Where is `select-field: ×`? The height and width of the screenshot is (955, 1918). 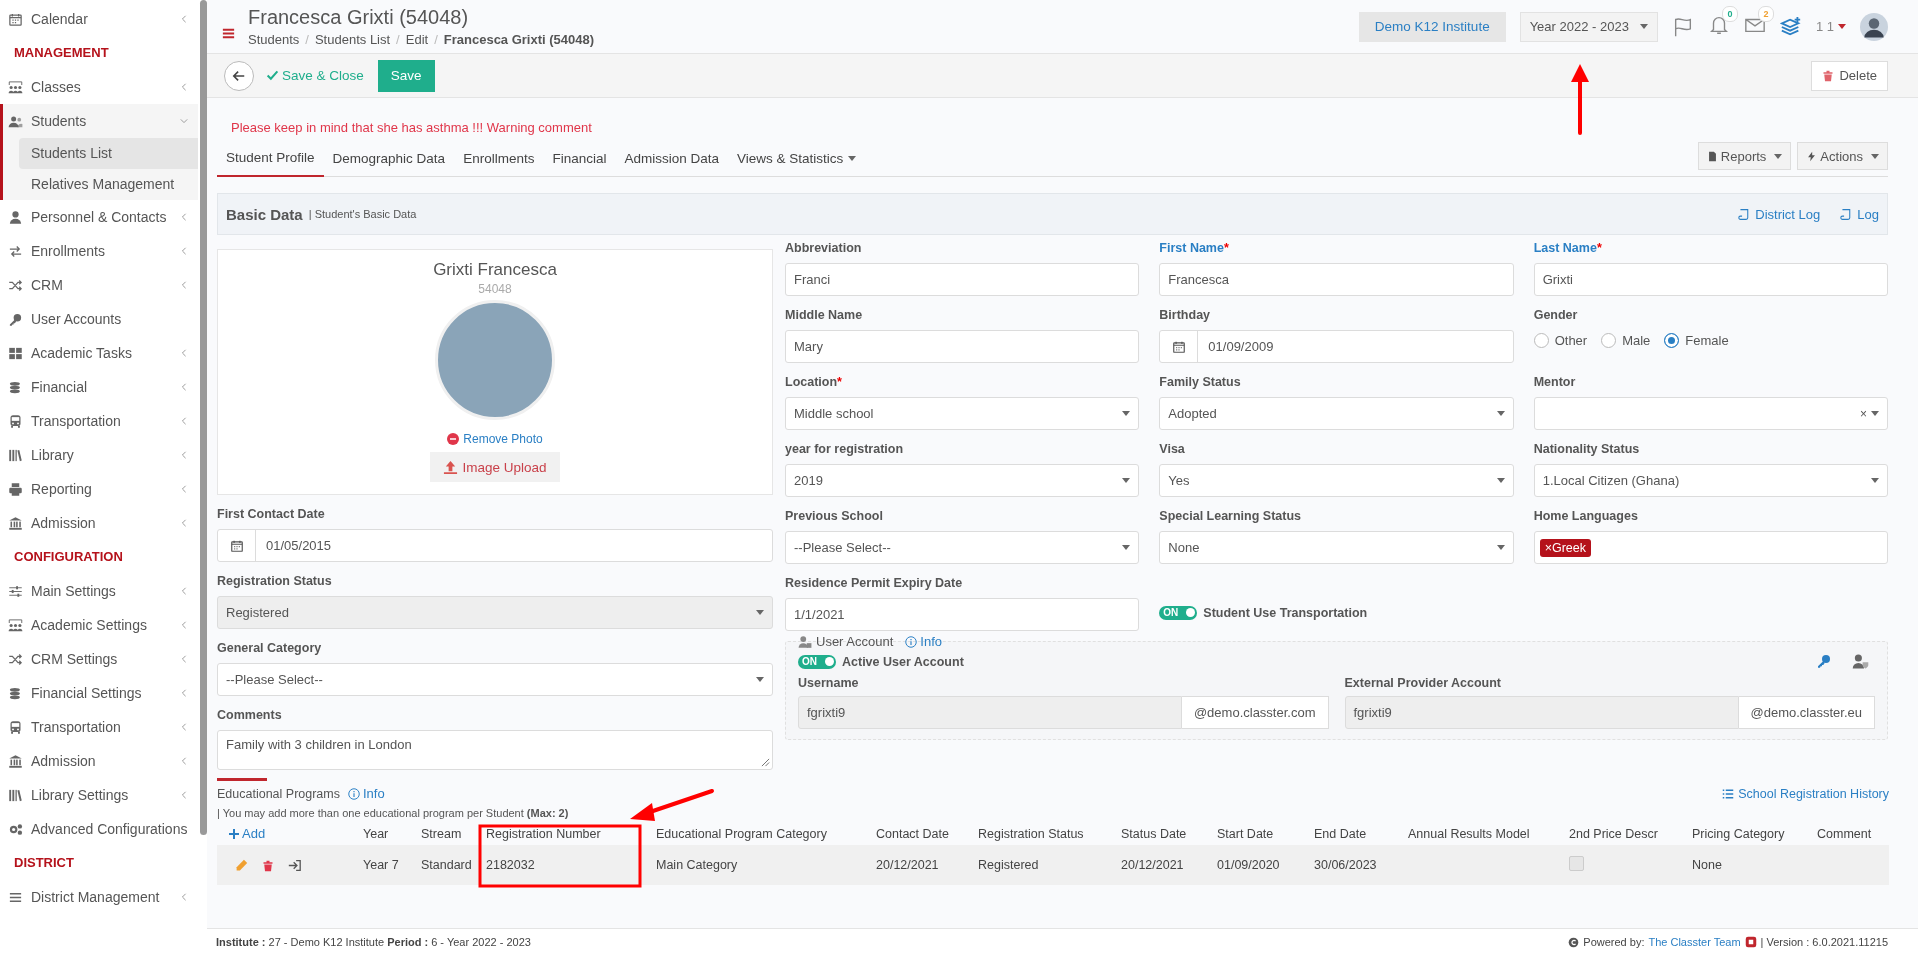 select-field: × is located at coordinates (1710, 413).